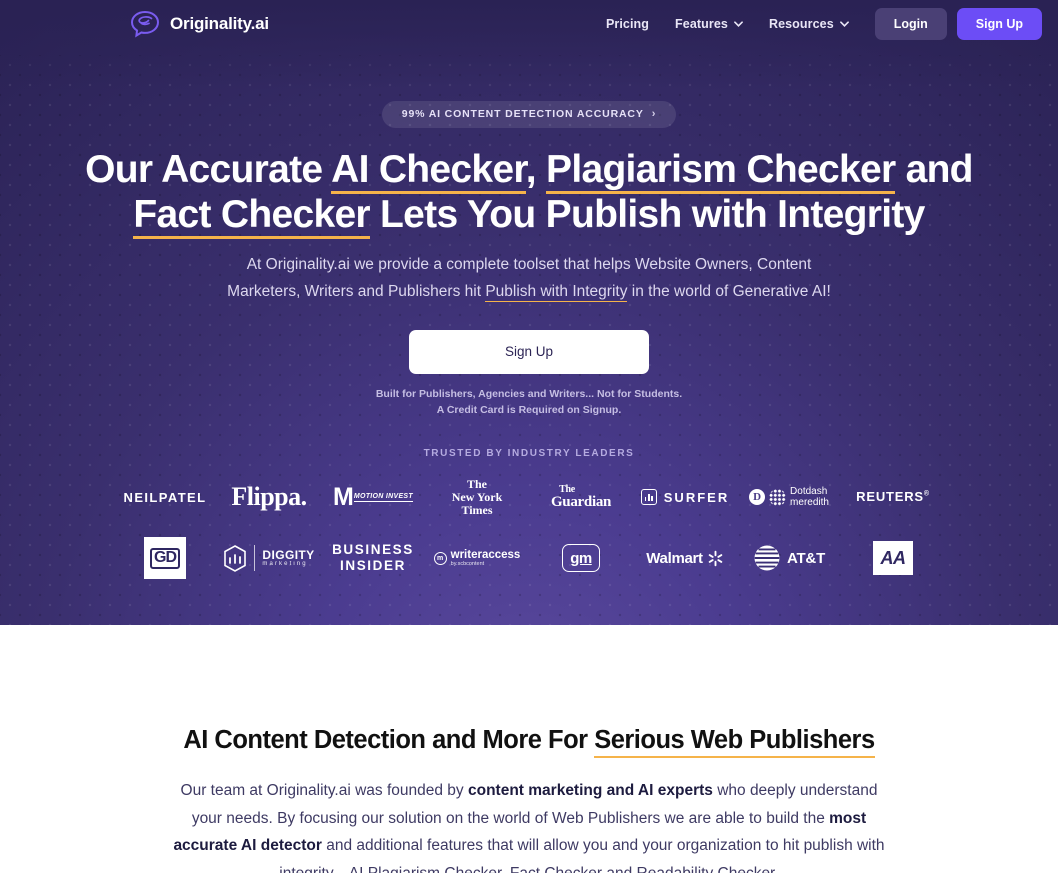  I want to click on logo-motion-invest-text: MOTION INVEST, so click(383, 497).